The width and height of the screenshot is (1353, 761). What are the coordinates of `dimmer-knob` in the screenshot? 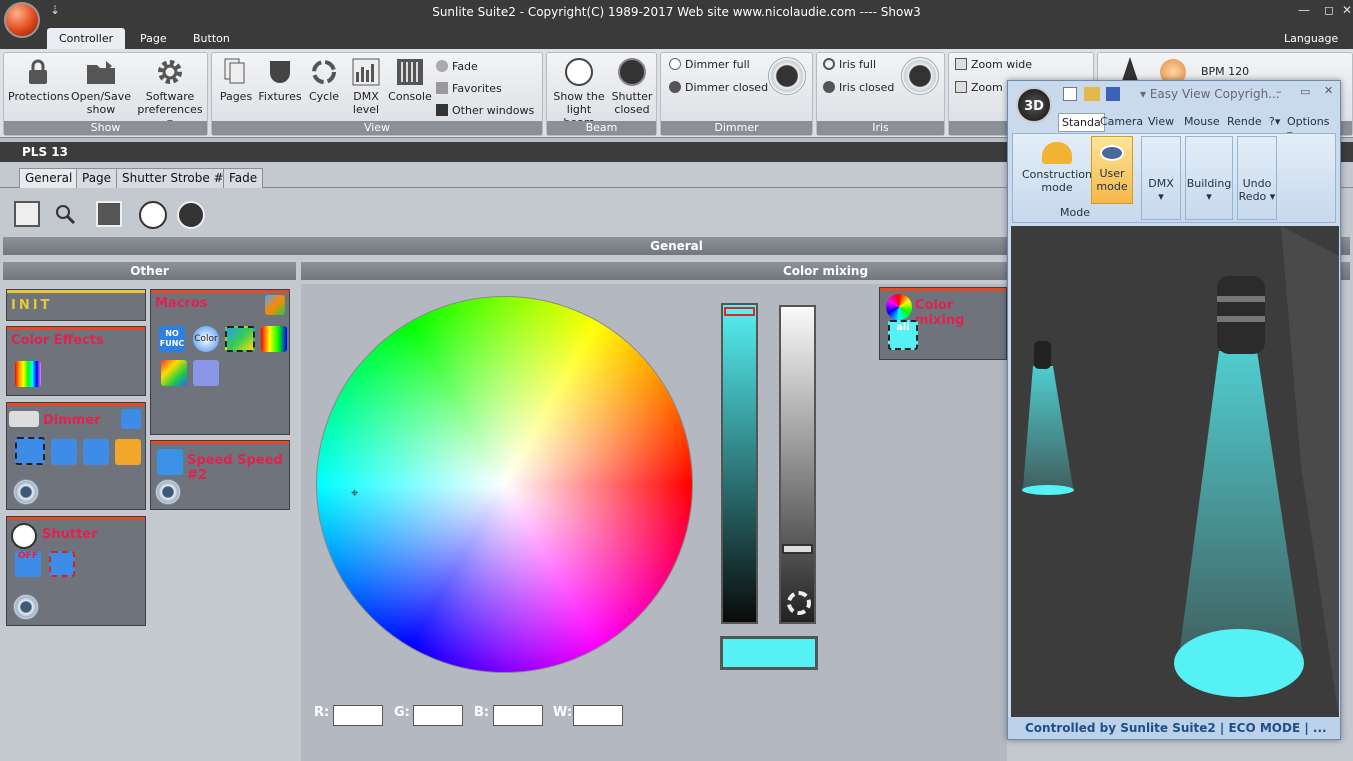 It's located at (787, 76).